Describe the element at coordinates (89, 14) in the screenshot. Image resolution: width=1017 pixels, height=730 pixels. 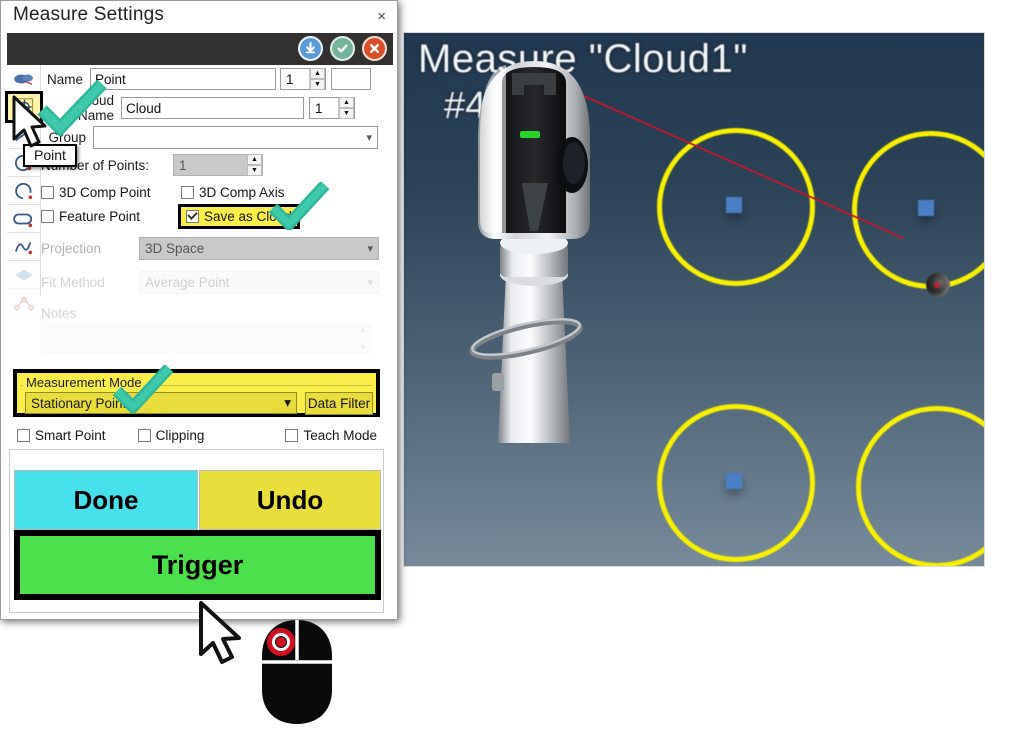
I see `dialog-title: Measure Settings` at that location.